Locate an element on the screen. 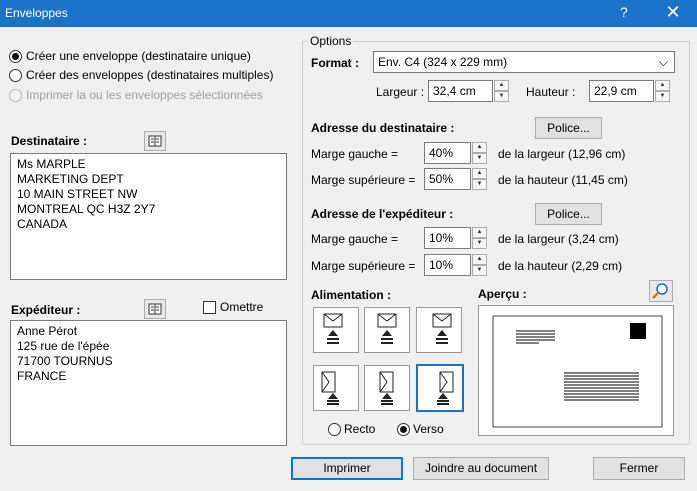 The image size is (697, 491). width-spinner: ▲ ▼ is located at coordinates (501, 91).